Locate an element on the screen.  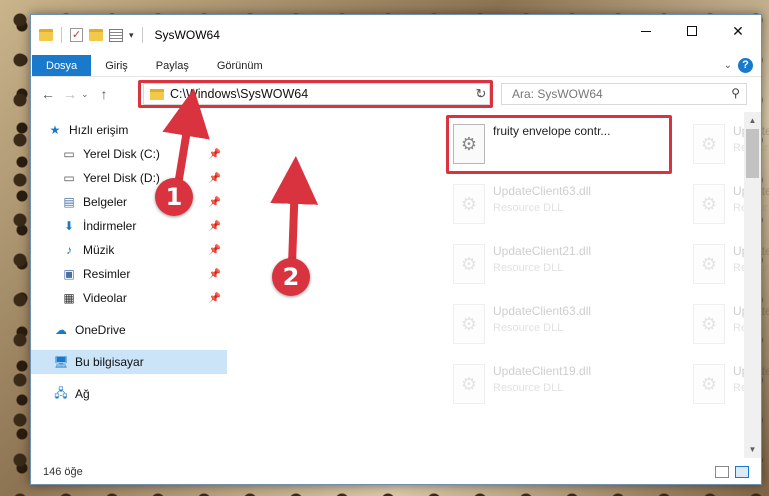
step-1-badge: 1 is located at coordinates (174, 197).